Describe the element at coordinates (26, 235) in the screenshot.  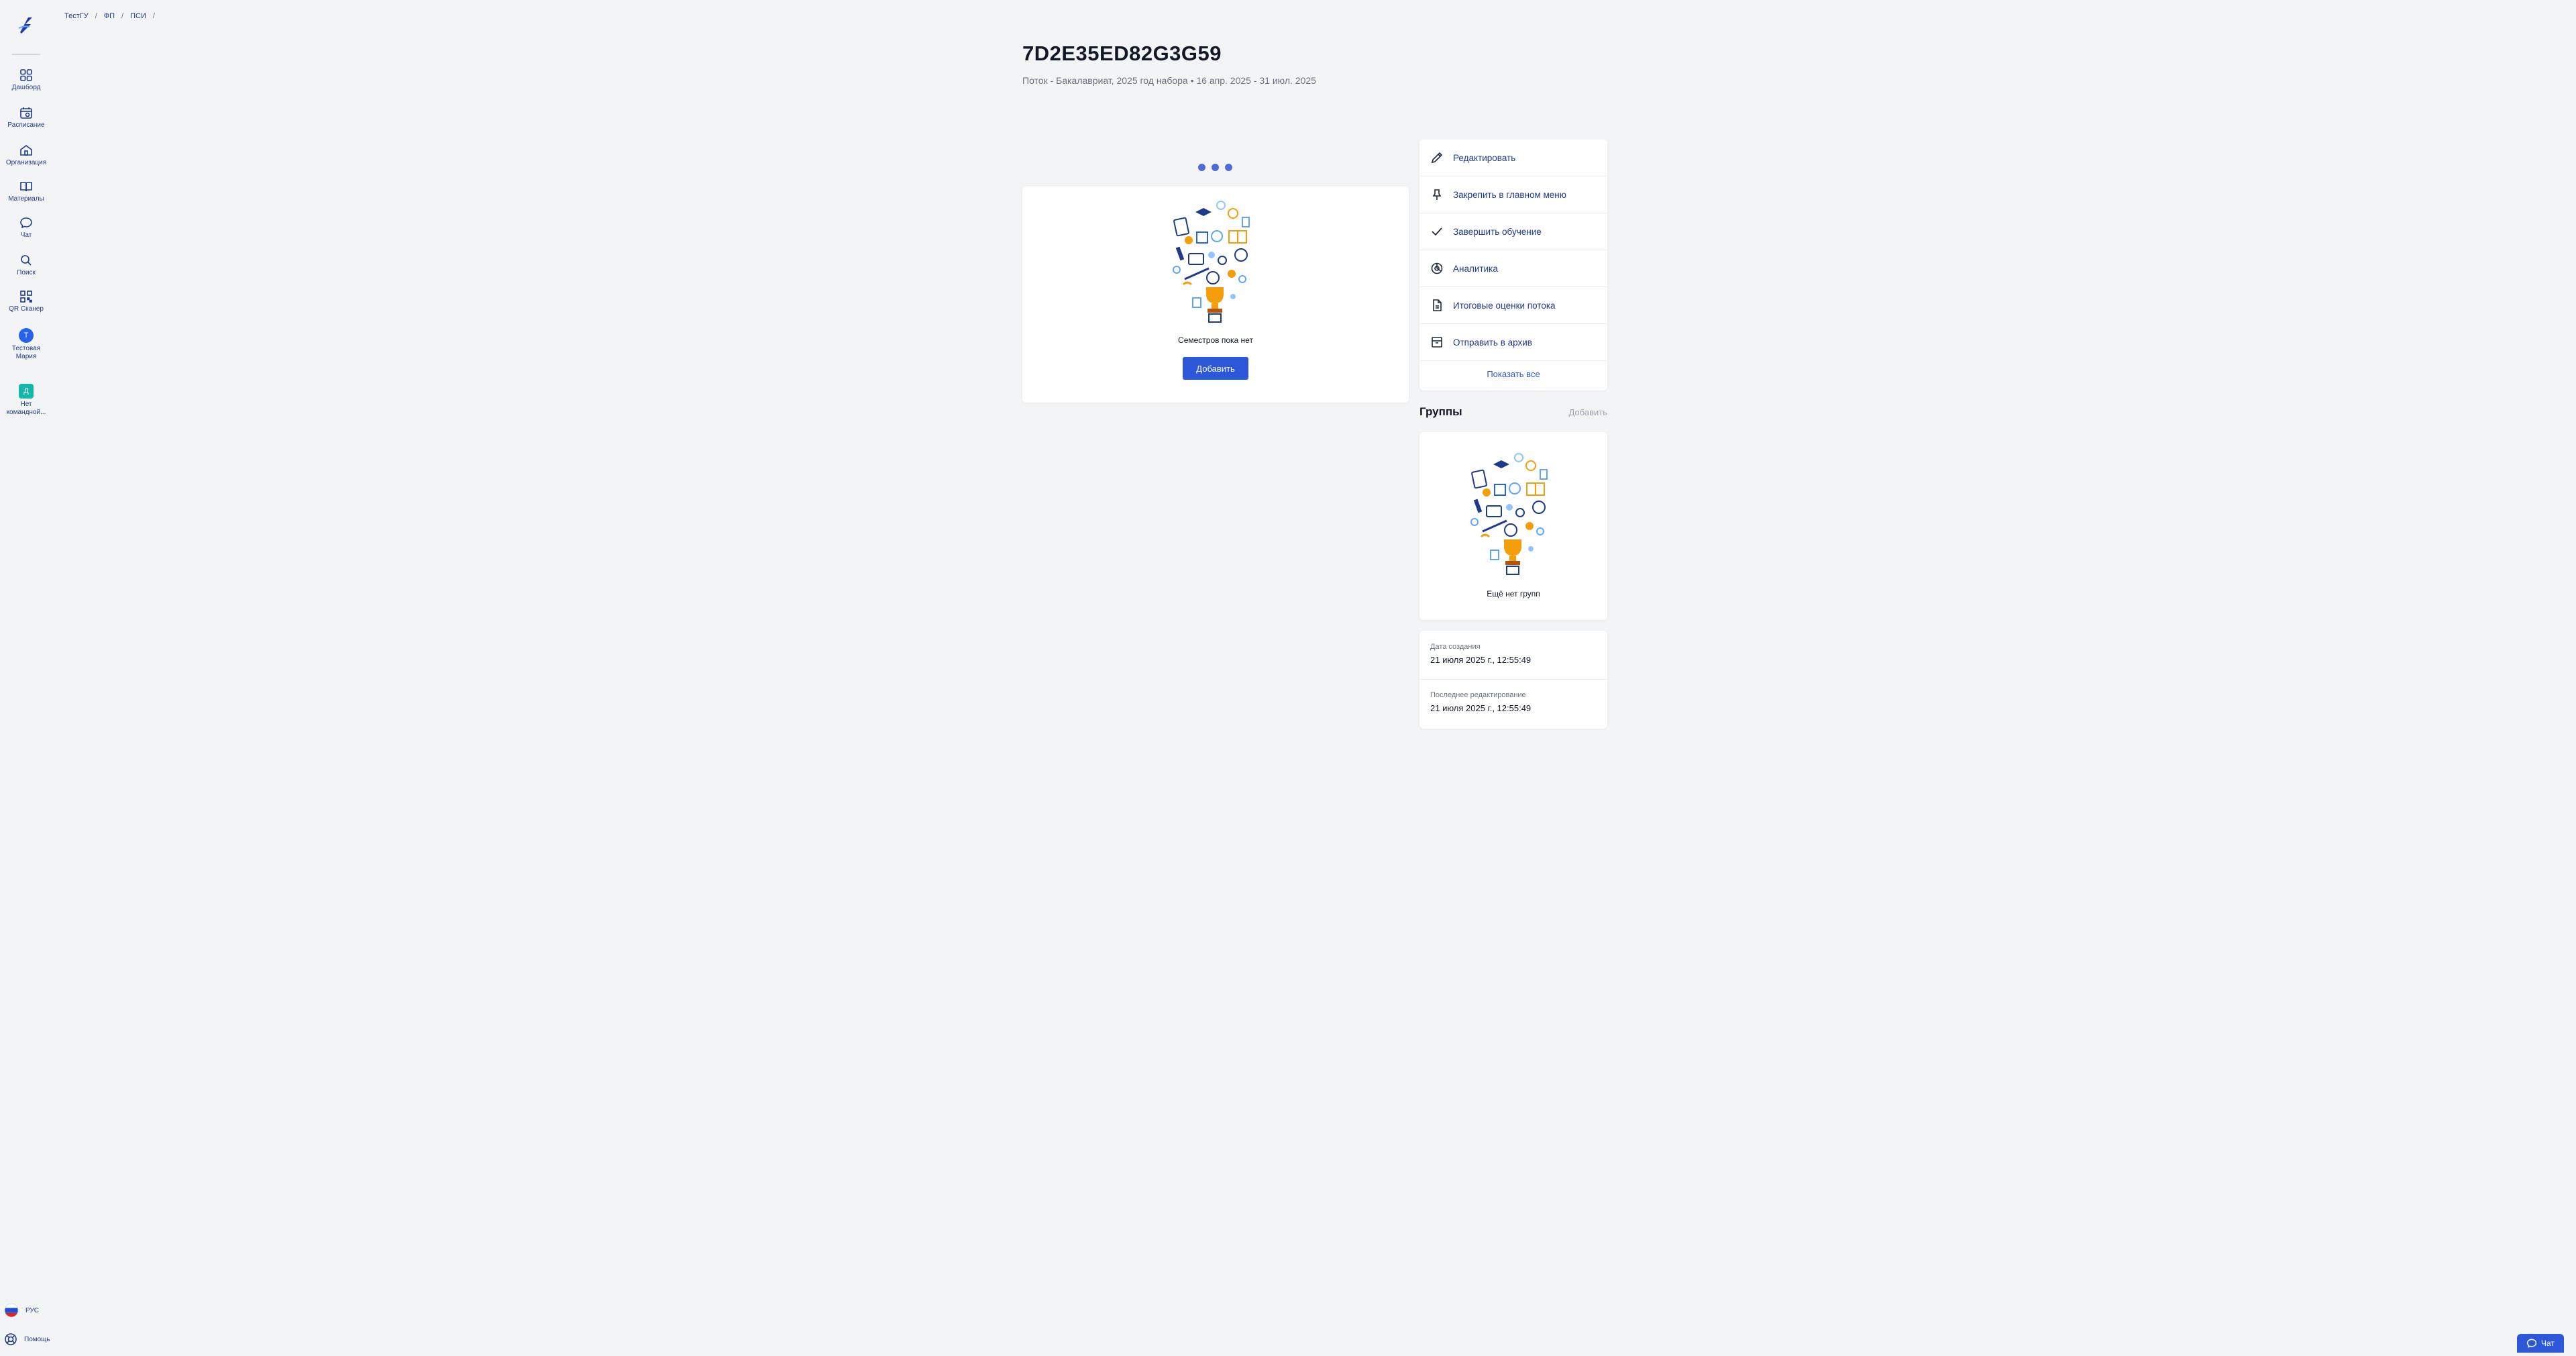
I see `sidebar-item-label: Чат` at that location.